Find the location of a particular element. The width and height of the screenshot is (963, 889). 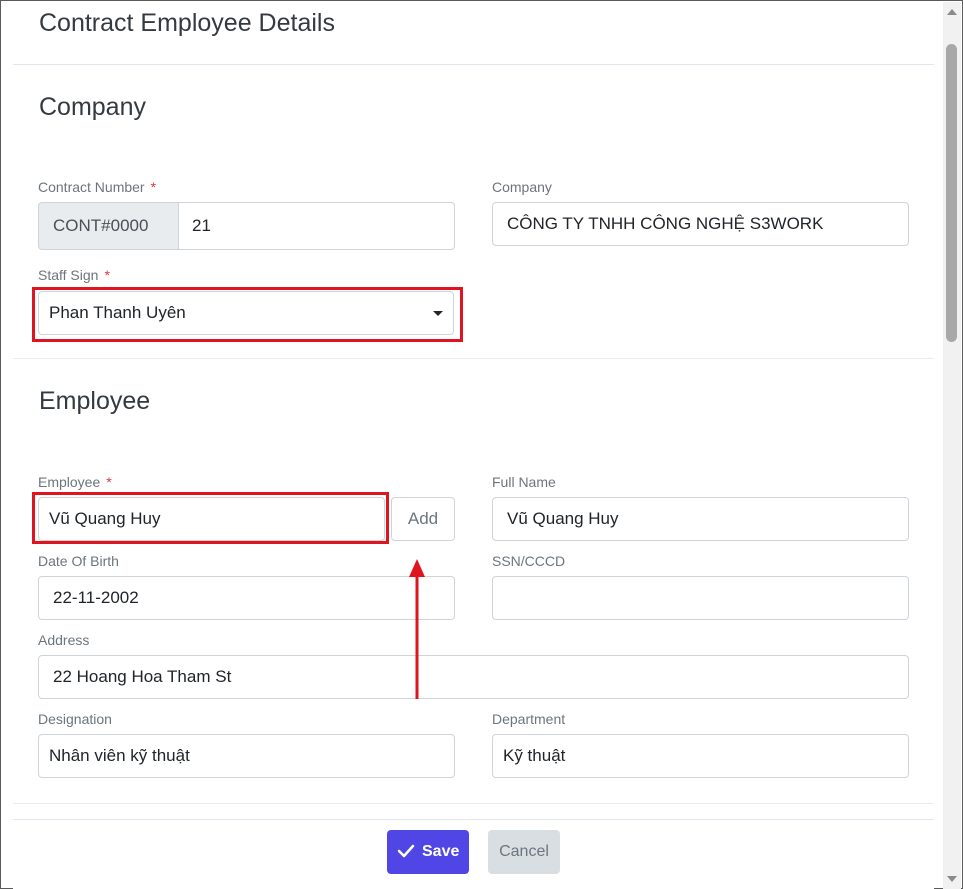

save-button: Save is located at coordinates (428, 852).